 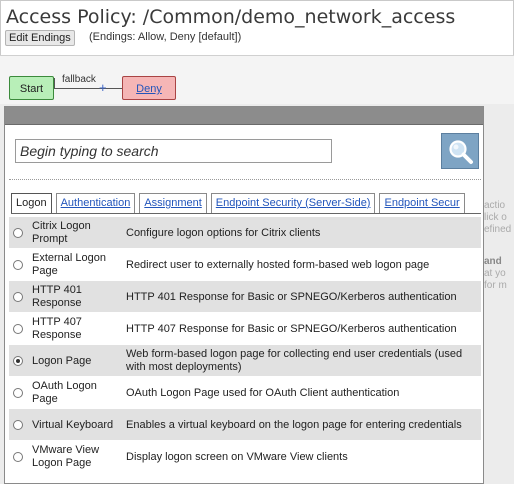 I want to click on start-node: Start, so click(x=31, y=88).